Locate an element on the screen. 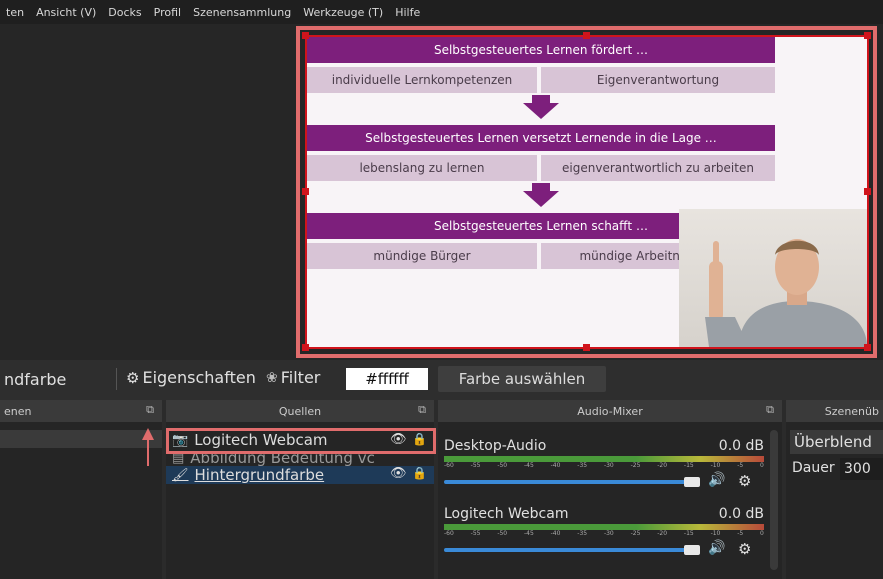 The height and width of the screenshot is (579, 883). menu-item-szenensammlung: Szenensammlung is located at coordinates (242, 12).